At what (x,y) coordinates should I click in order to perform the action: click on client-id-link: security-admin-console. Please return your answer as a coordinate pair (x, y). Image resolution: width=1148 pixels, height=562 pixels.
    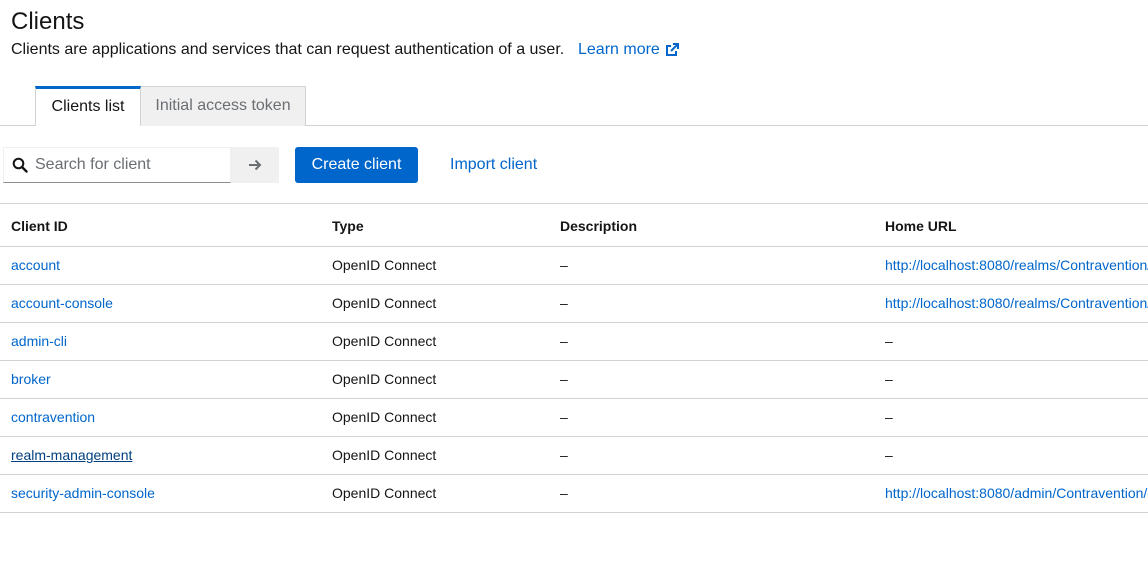
    Looking at the image, I should click on (161, 493).